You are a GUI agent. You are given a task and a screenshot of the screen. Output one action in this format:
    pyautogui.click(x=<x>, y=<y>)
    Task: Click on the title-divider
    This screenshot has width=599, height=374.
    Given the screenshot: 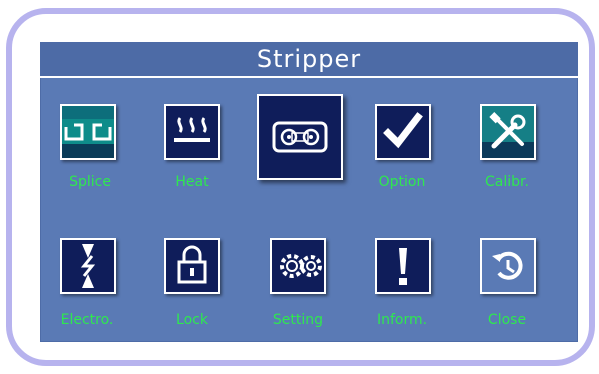 What is the action you would take?
    pyautogui.click(x=309, y=77)
    